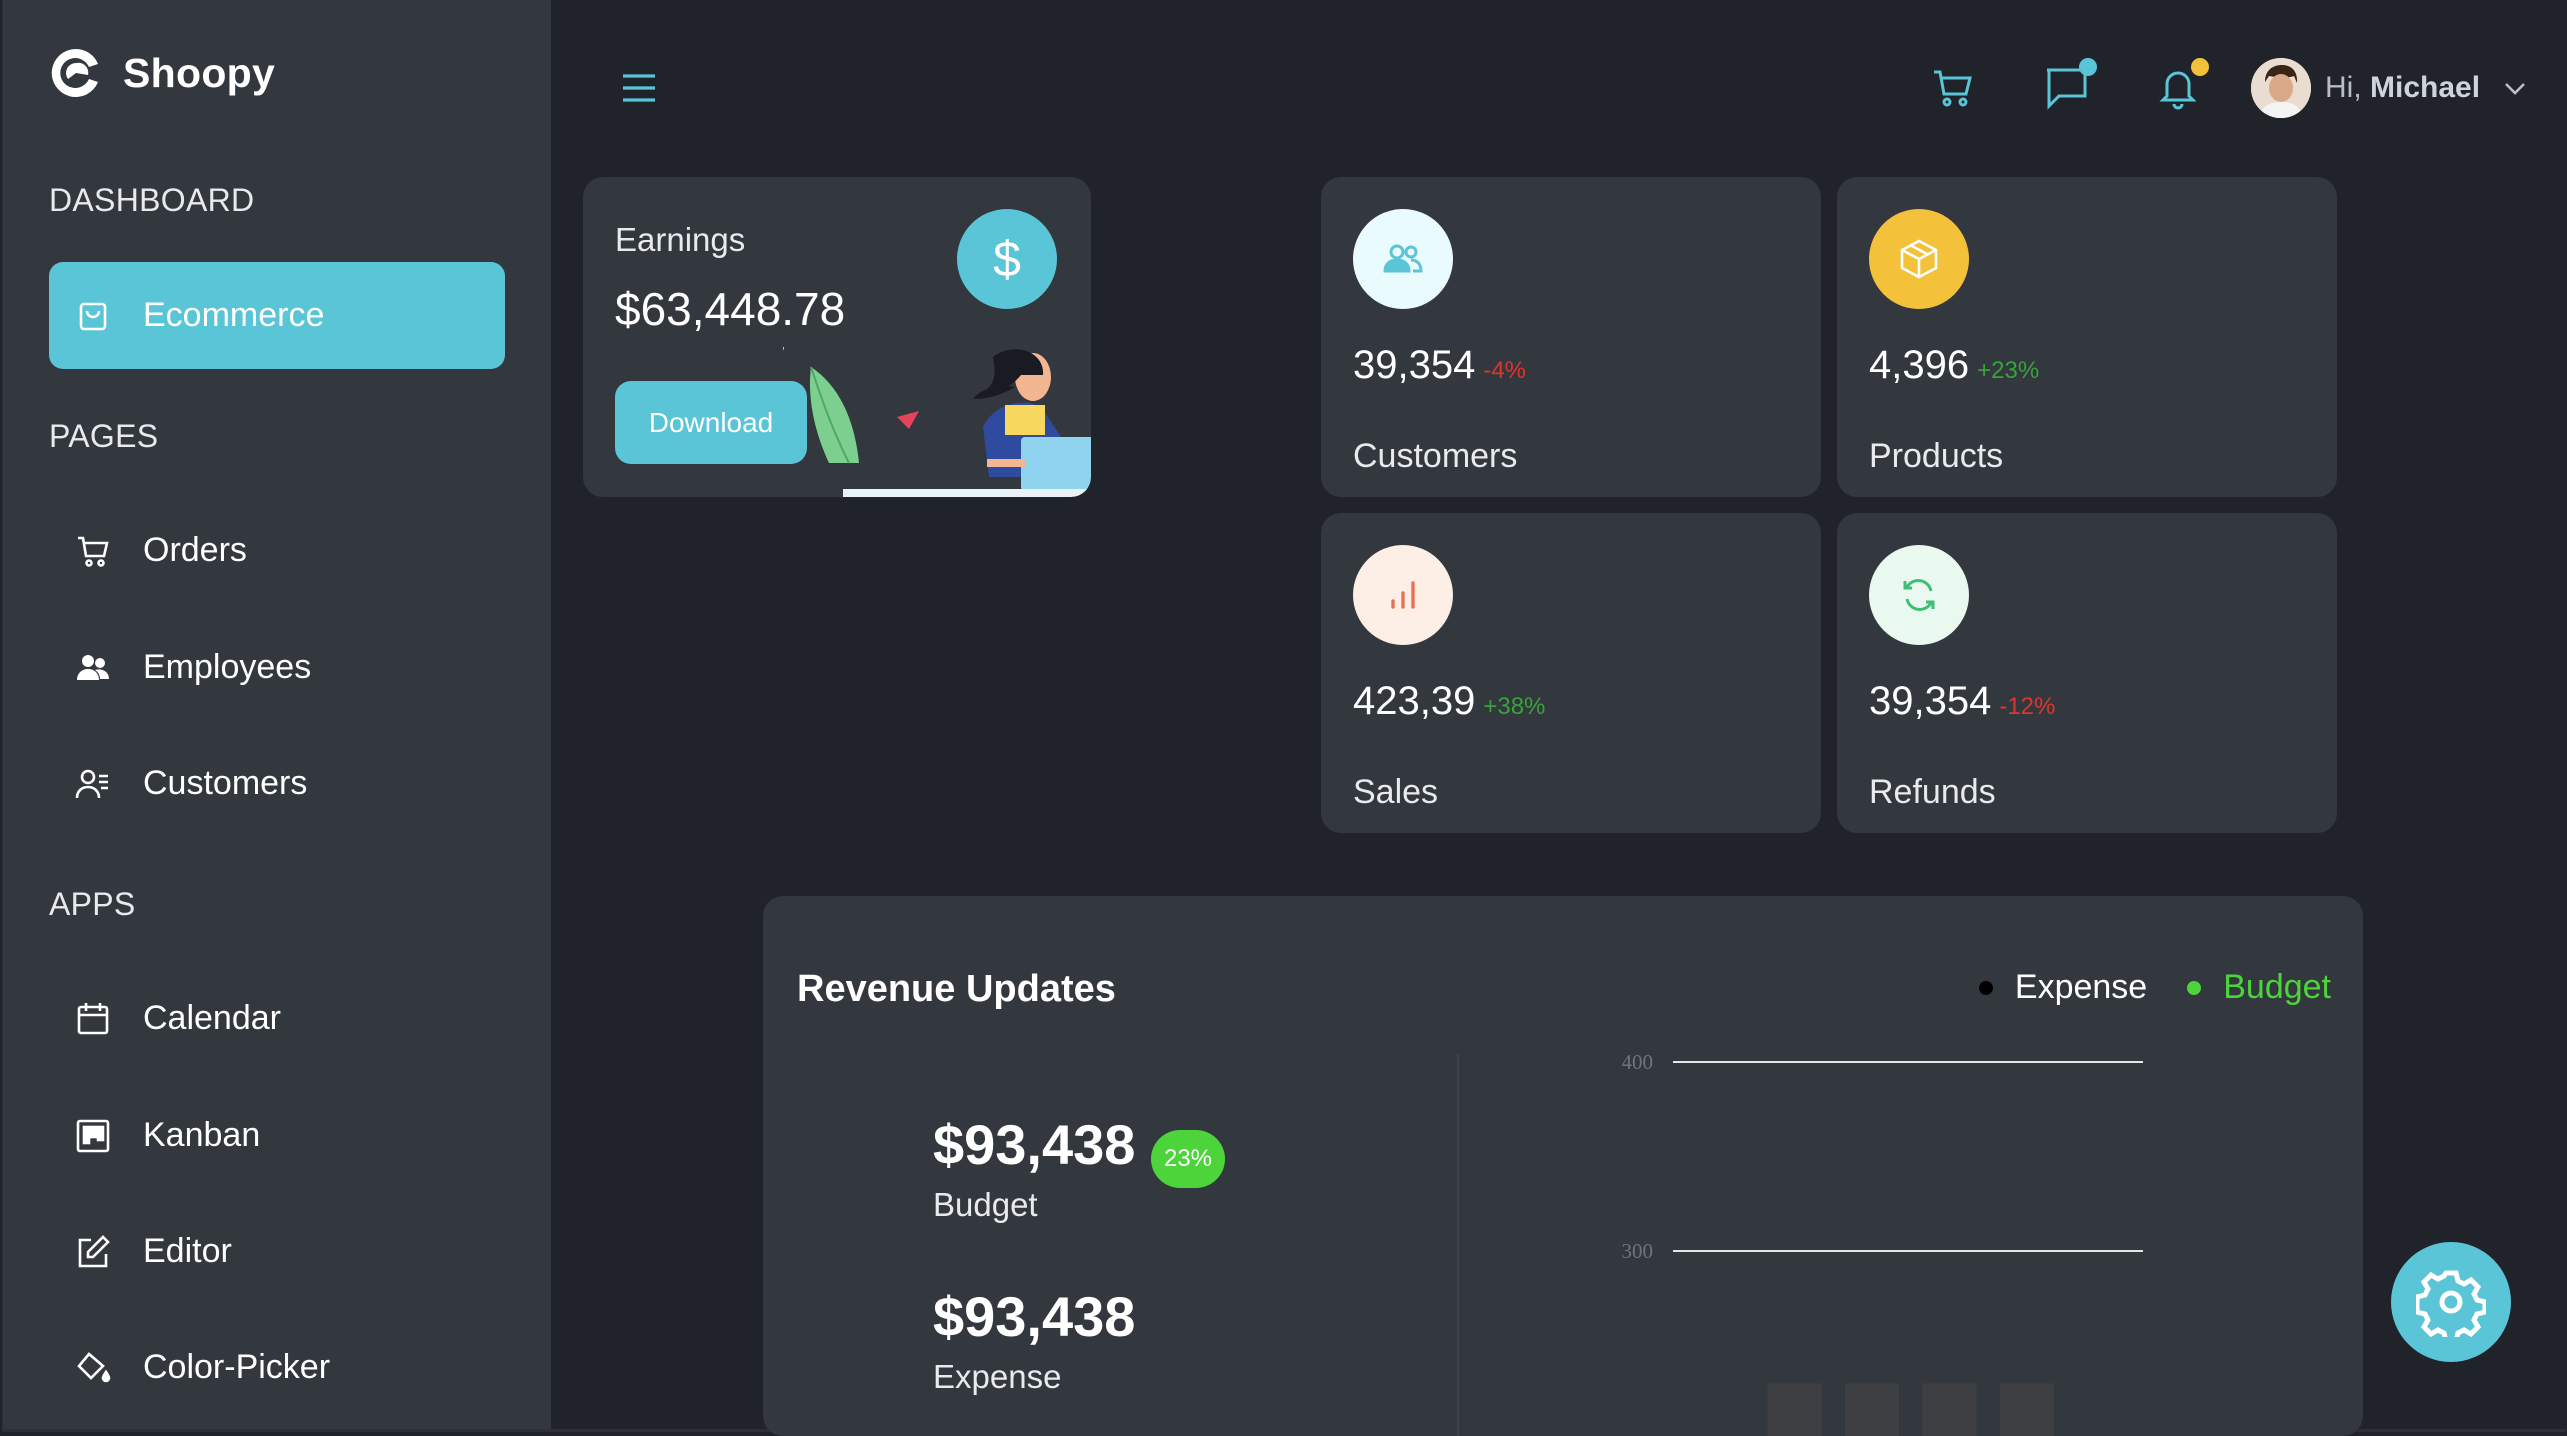  I want to click on sidebar-item-calendar: Calendar, so click(277, 1018).